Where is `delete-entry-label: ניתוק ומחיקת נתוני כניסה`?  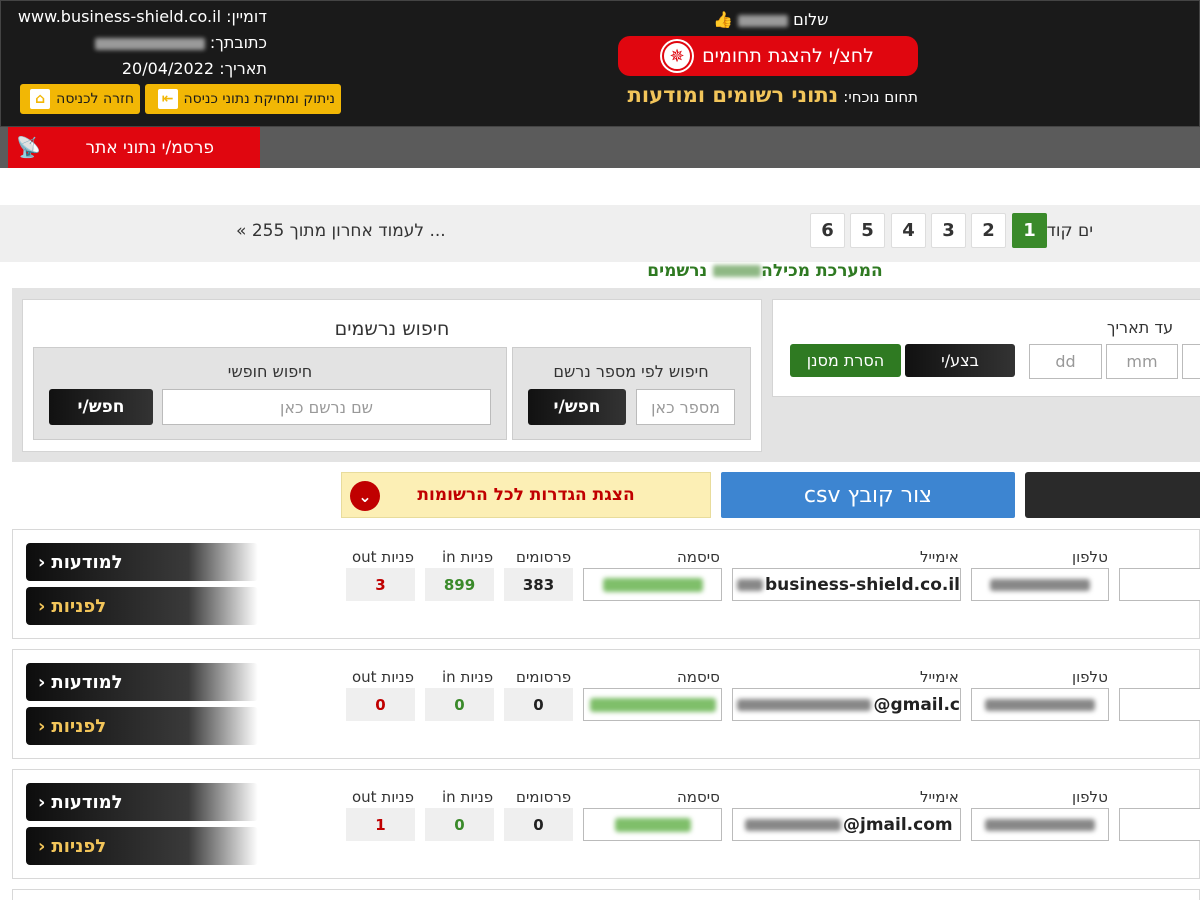 delete-entry-label: ניתוק ומחיקת נתוני כניסה is located at coordinates (259, 99).